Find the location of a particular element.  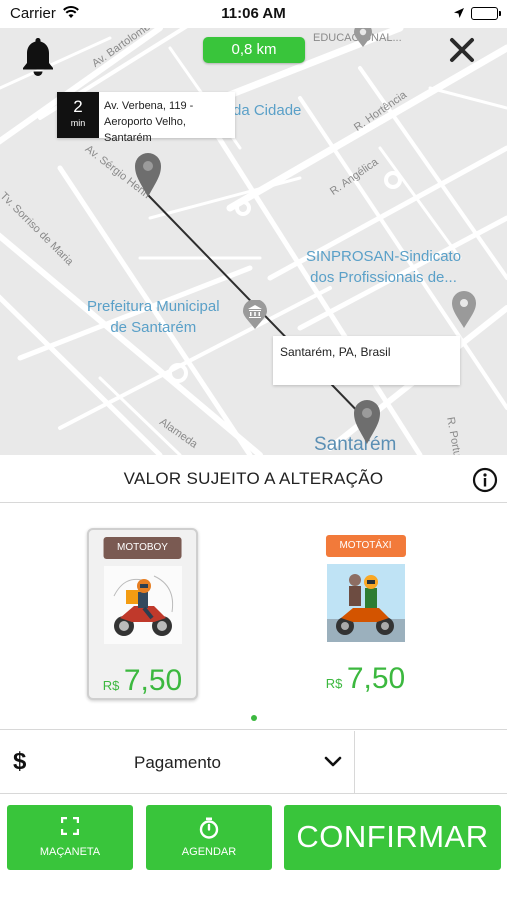

agendar-button: AGENDAR is located at coordinates (209, 837).